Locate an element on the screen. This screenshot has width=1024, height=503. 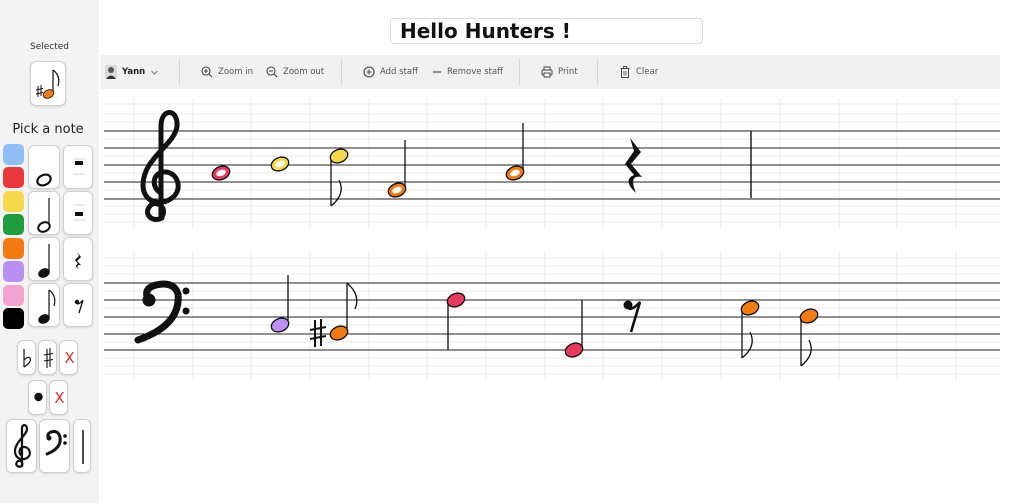
treble-staff-lines is located at coordinates (552, 165).